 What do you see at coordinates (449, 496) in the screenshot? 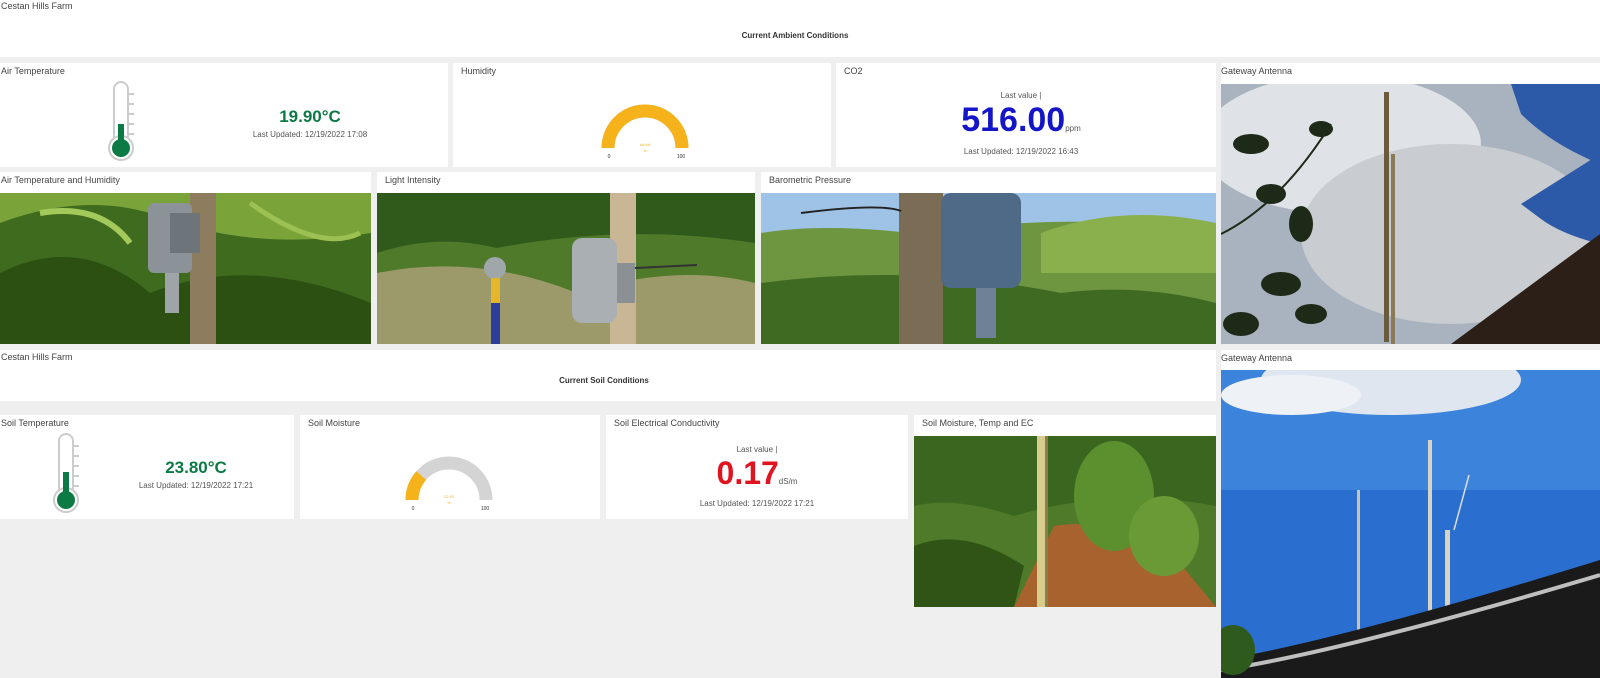
I see `soil-moisture-gauge-value: 22.93` at bounding box center [449, 496].